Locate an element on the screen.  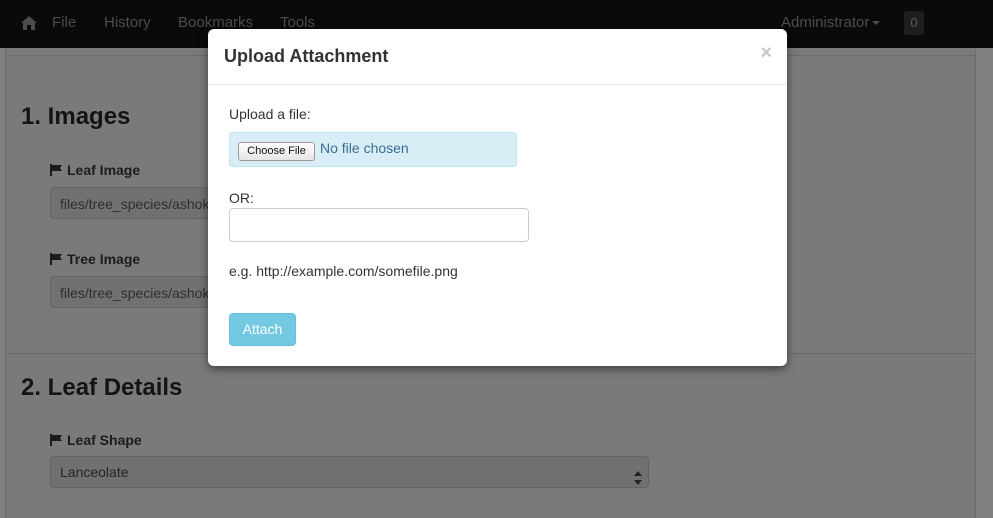
file-upload-box: Choose File No file chosen is located at coordinates (373, 149).